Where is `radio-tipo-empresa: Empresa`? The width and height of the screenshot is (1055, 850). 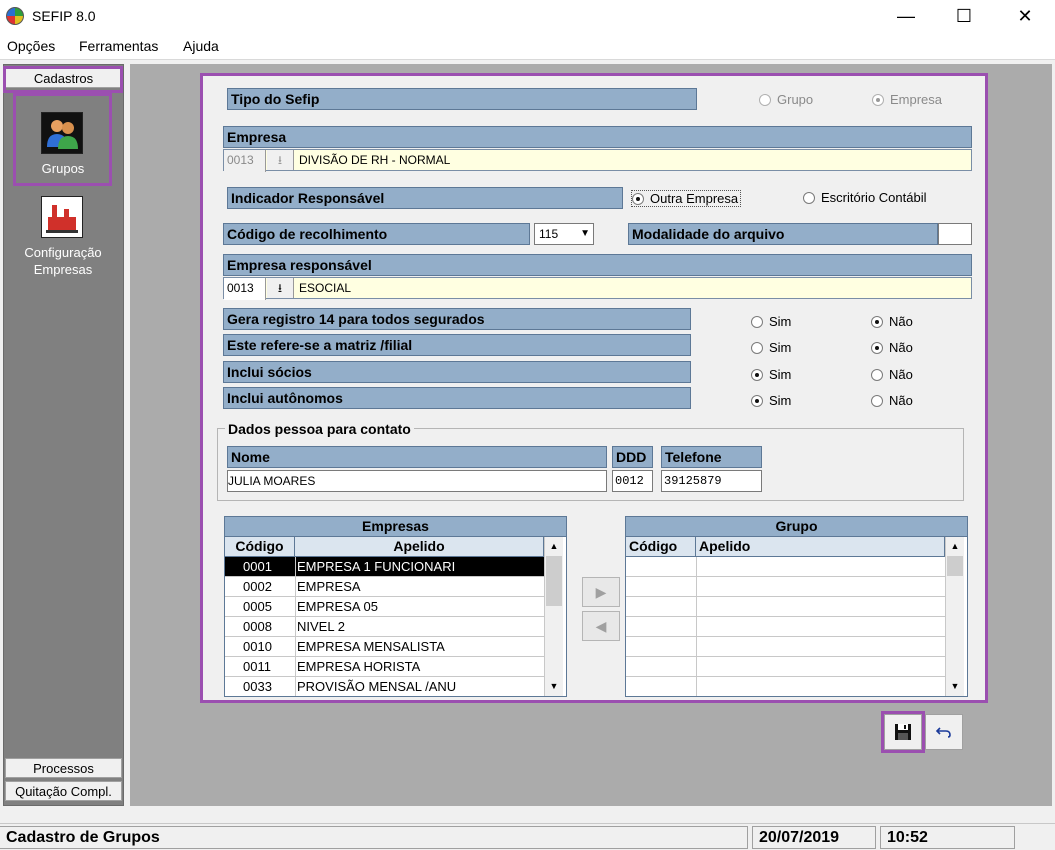 radio-tipo-empresa: Empresa is located at coordinates (907, 99).